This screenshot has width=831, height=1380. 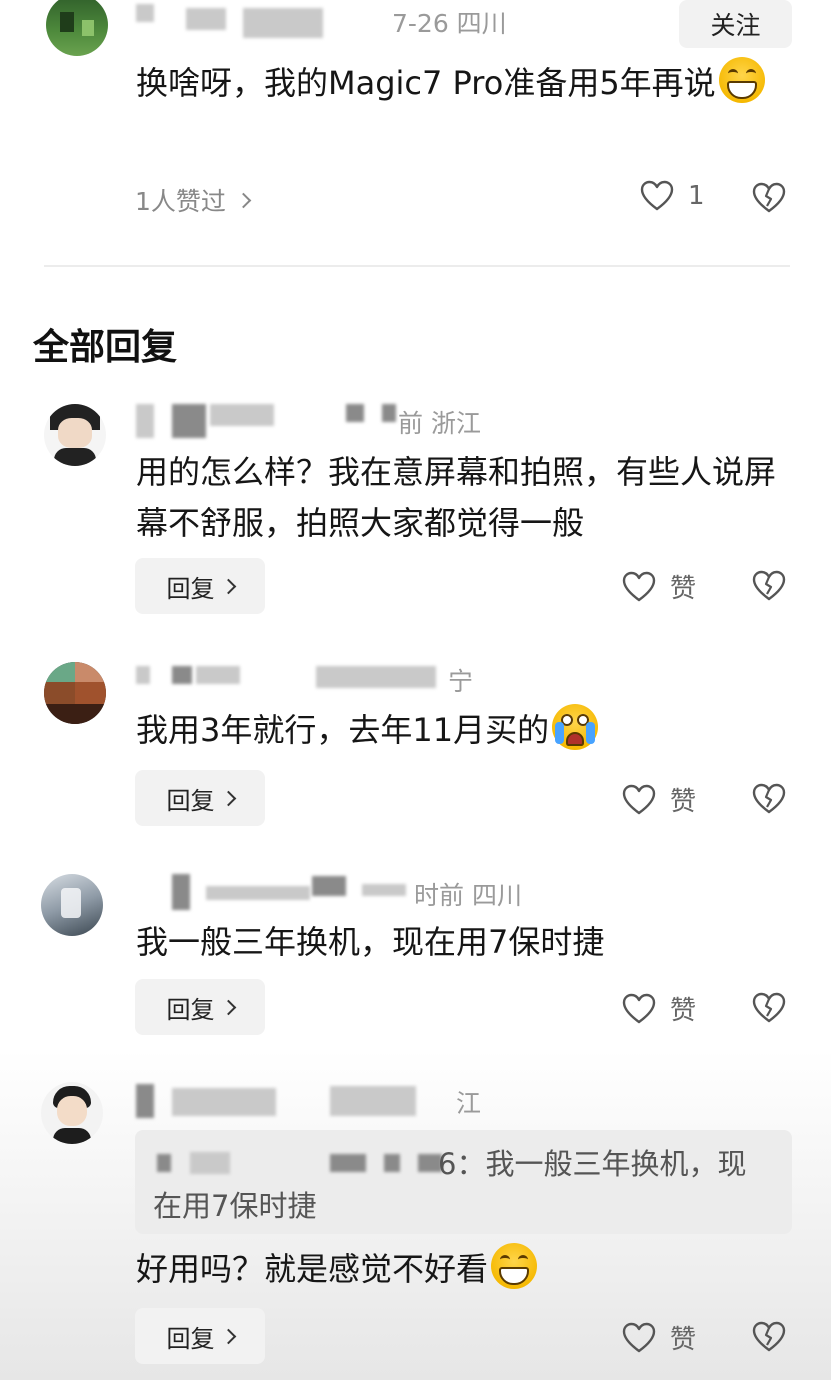 I want to click on reply-text: 好用吗？就是感觉不好看, so click(x=461, y=1269).